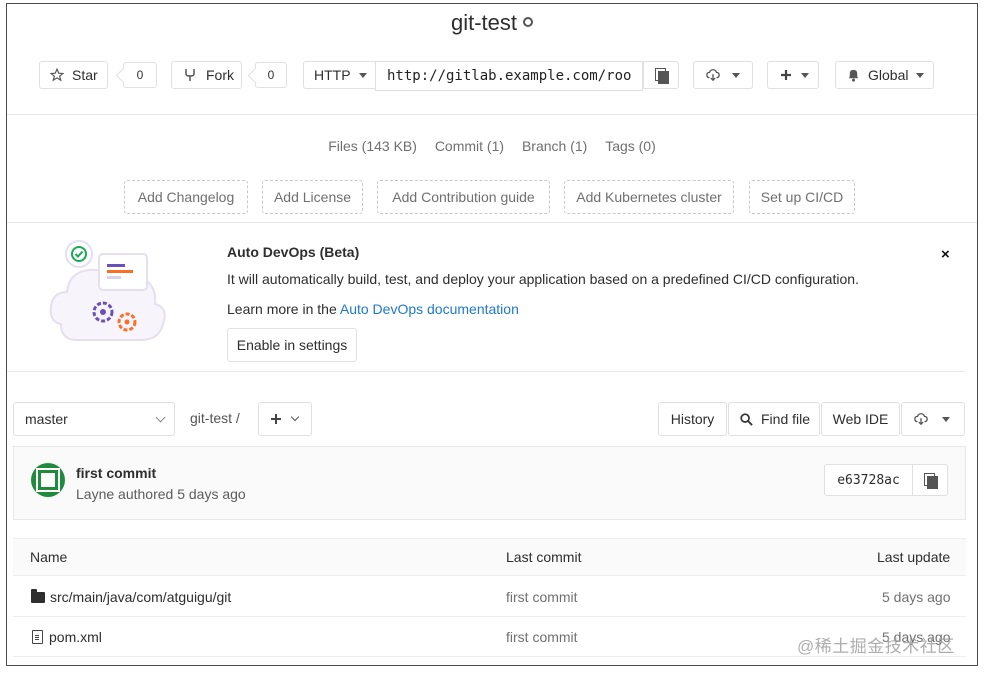 This screenshot has width=984, height=673. I want to click on stat-tags: Tags (0), so click(630, 146).